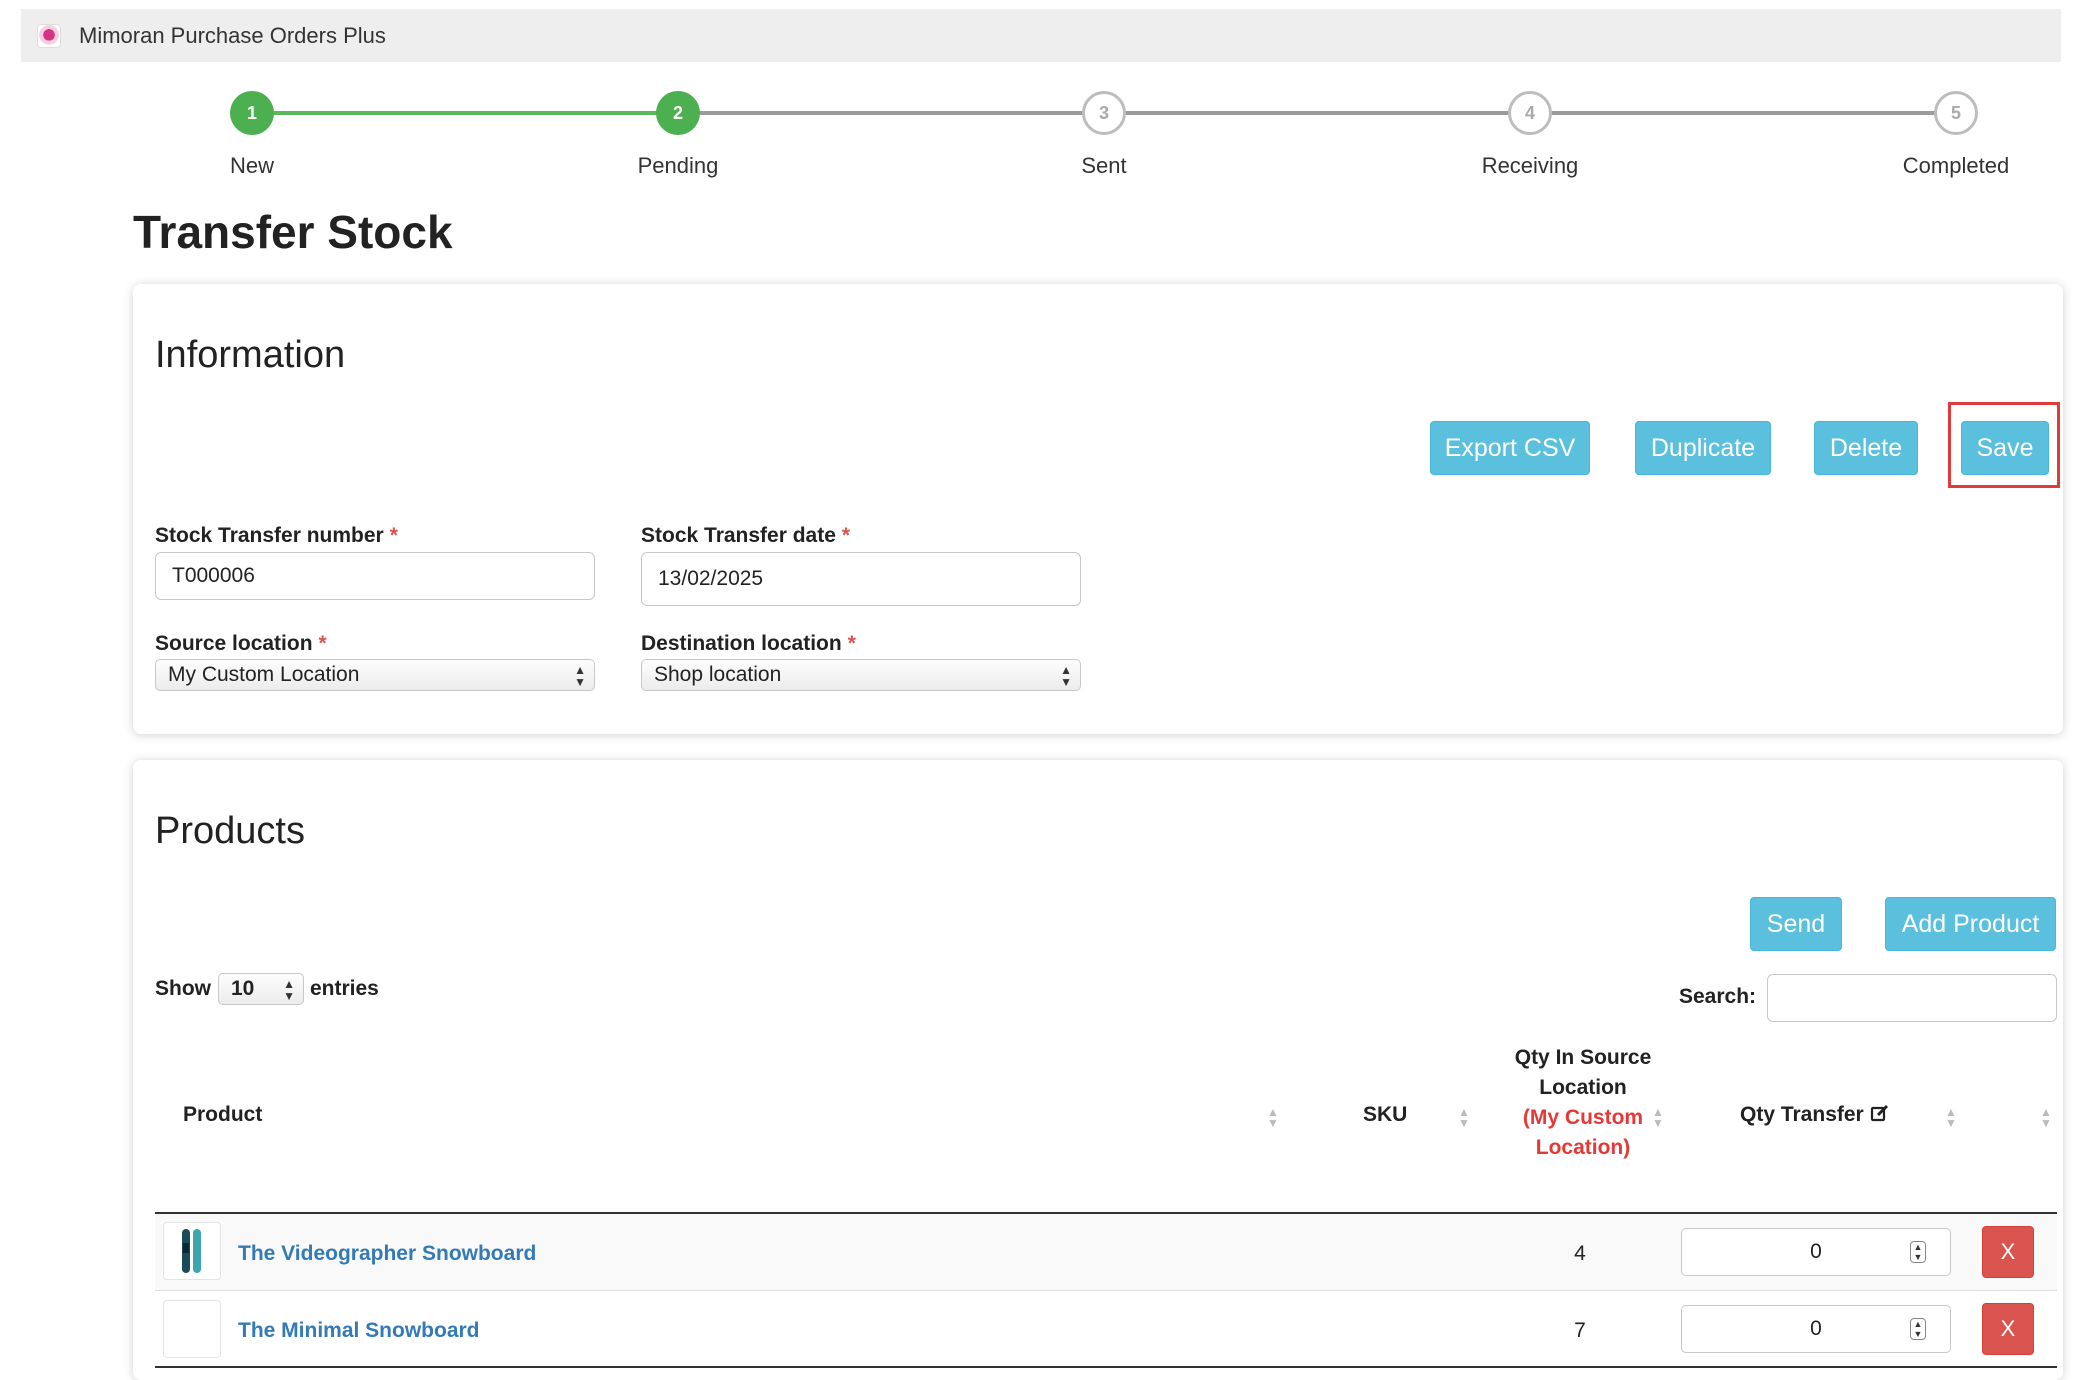 This screenshot has height=1380, width=2080. What do you see at coordinates (387, 1254) in the screenshot?
I see `product-link: The Videographer Snowboard` at bounding box center [387, 1254].